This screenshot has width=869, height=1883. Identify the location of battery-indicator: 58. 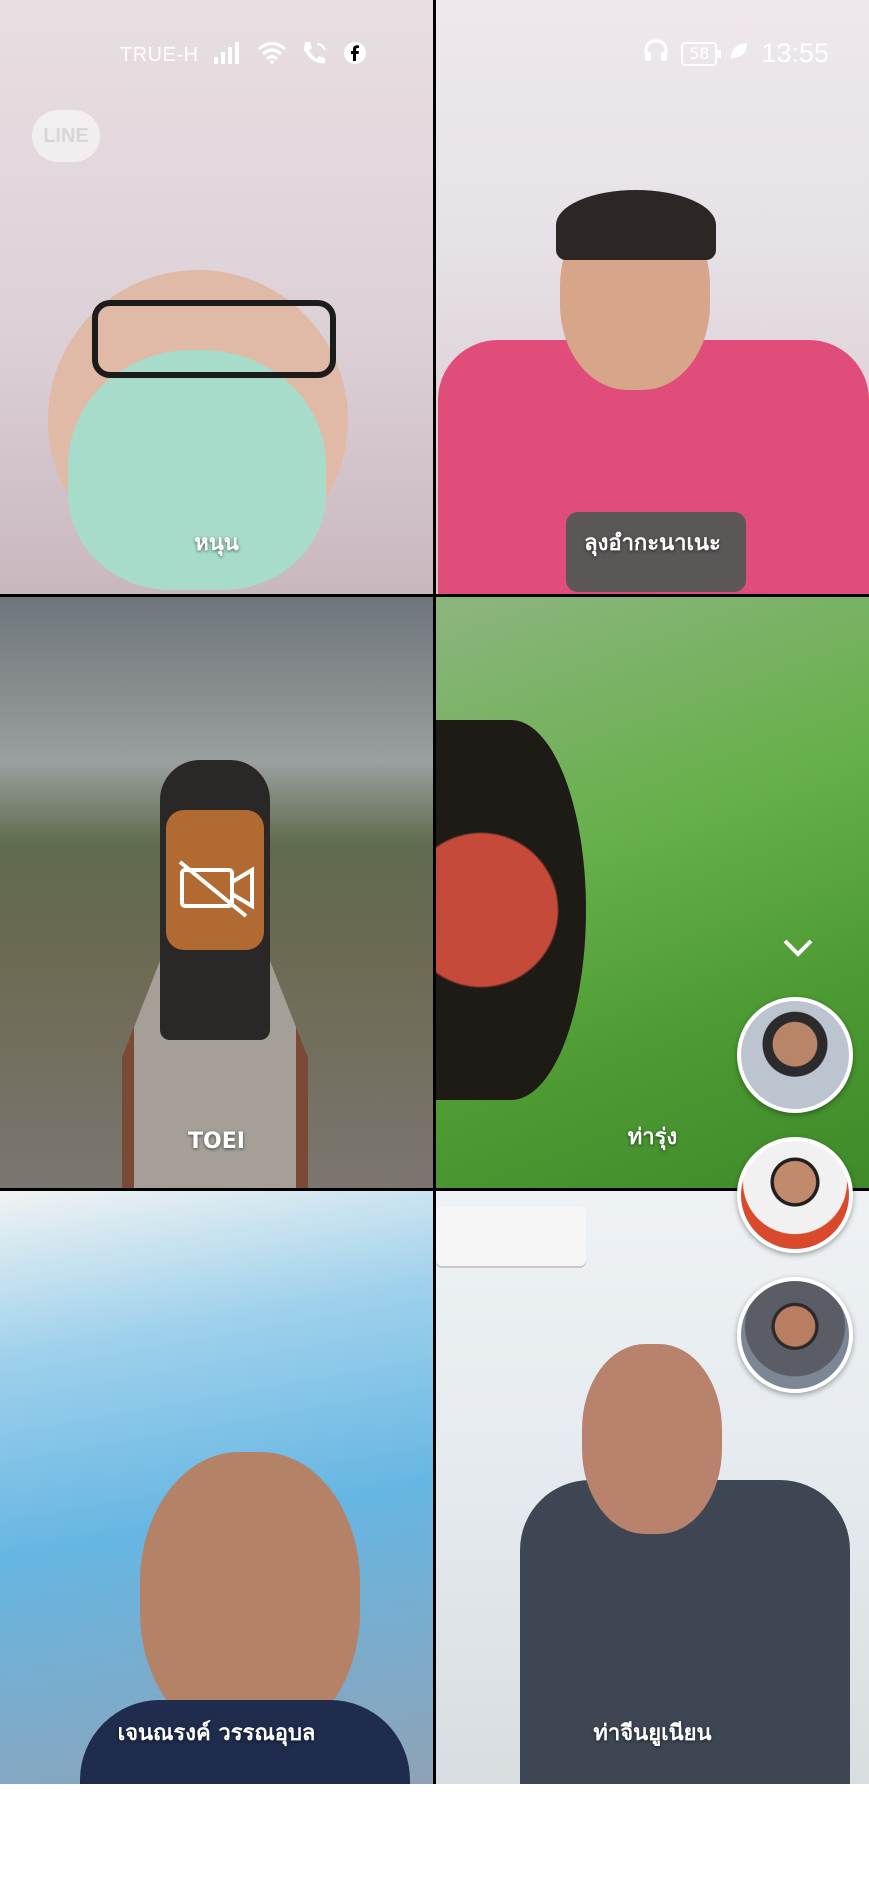
(701, 53).